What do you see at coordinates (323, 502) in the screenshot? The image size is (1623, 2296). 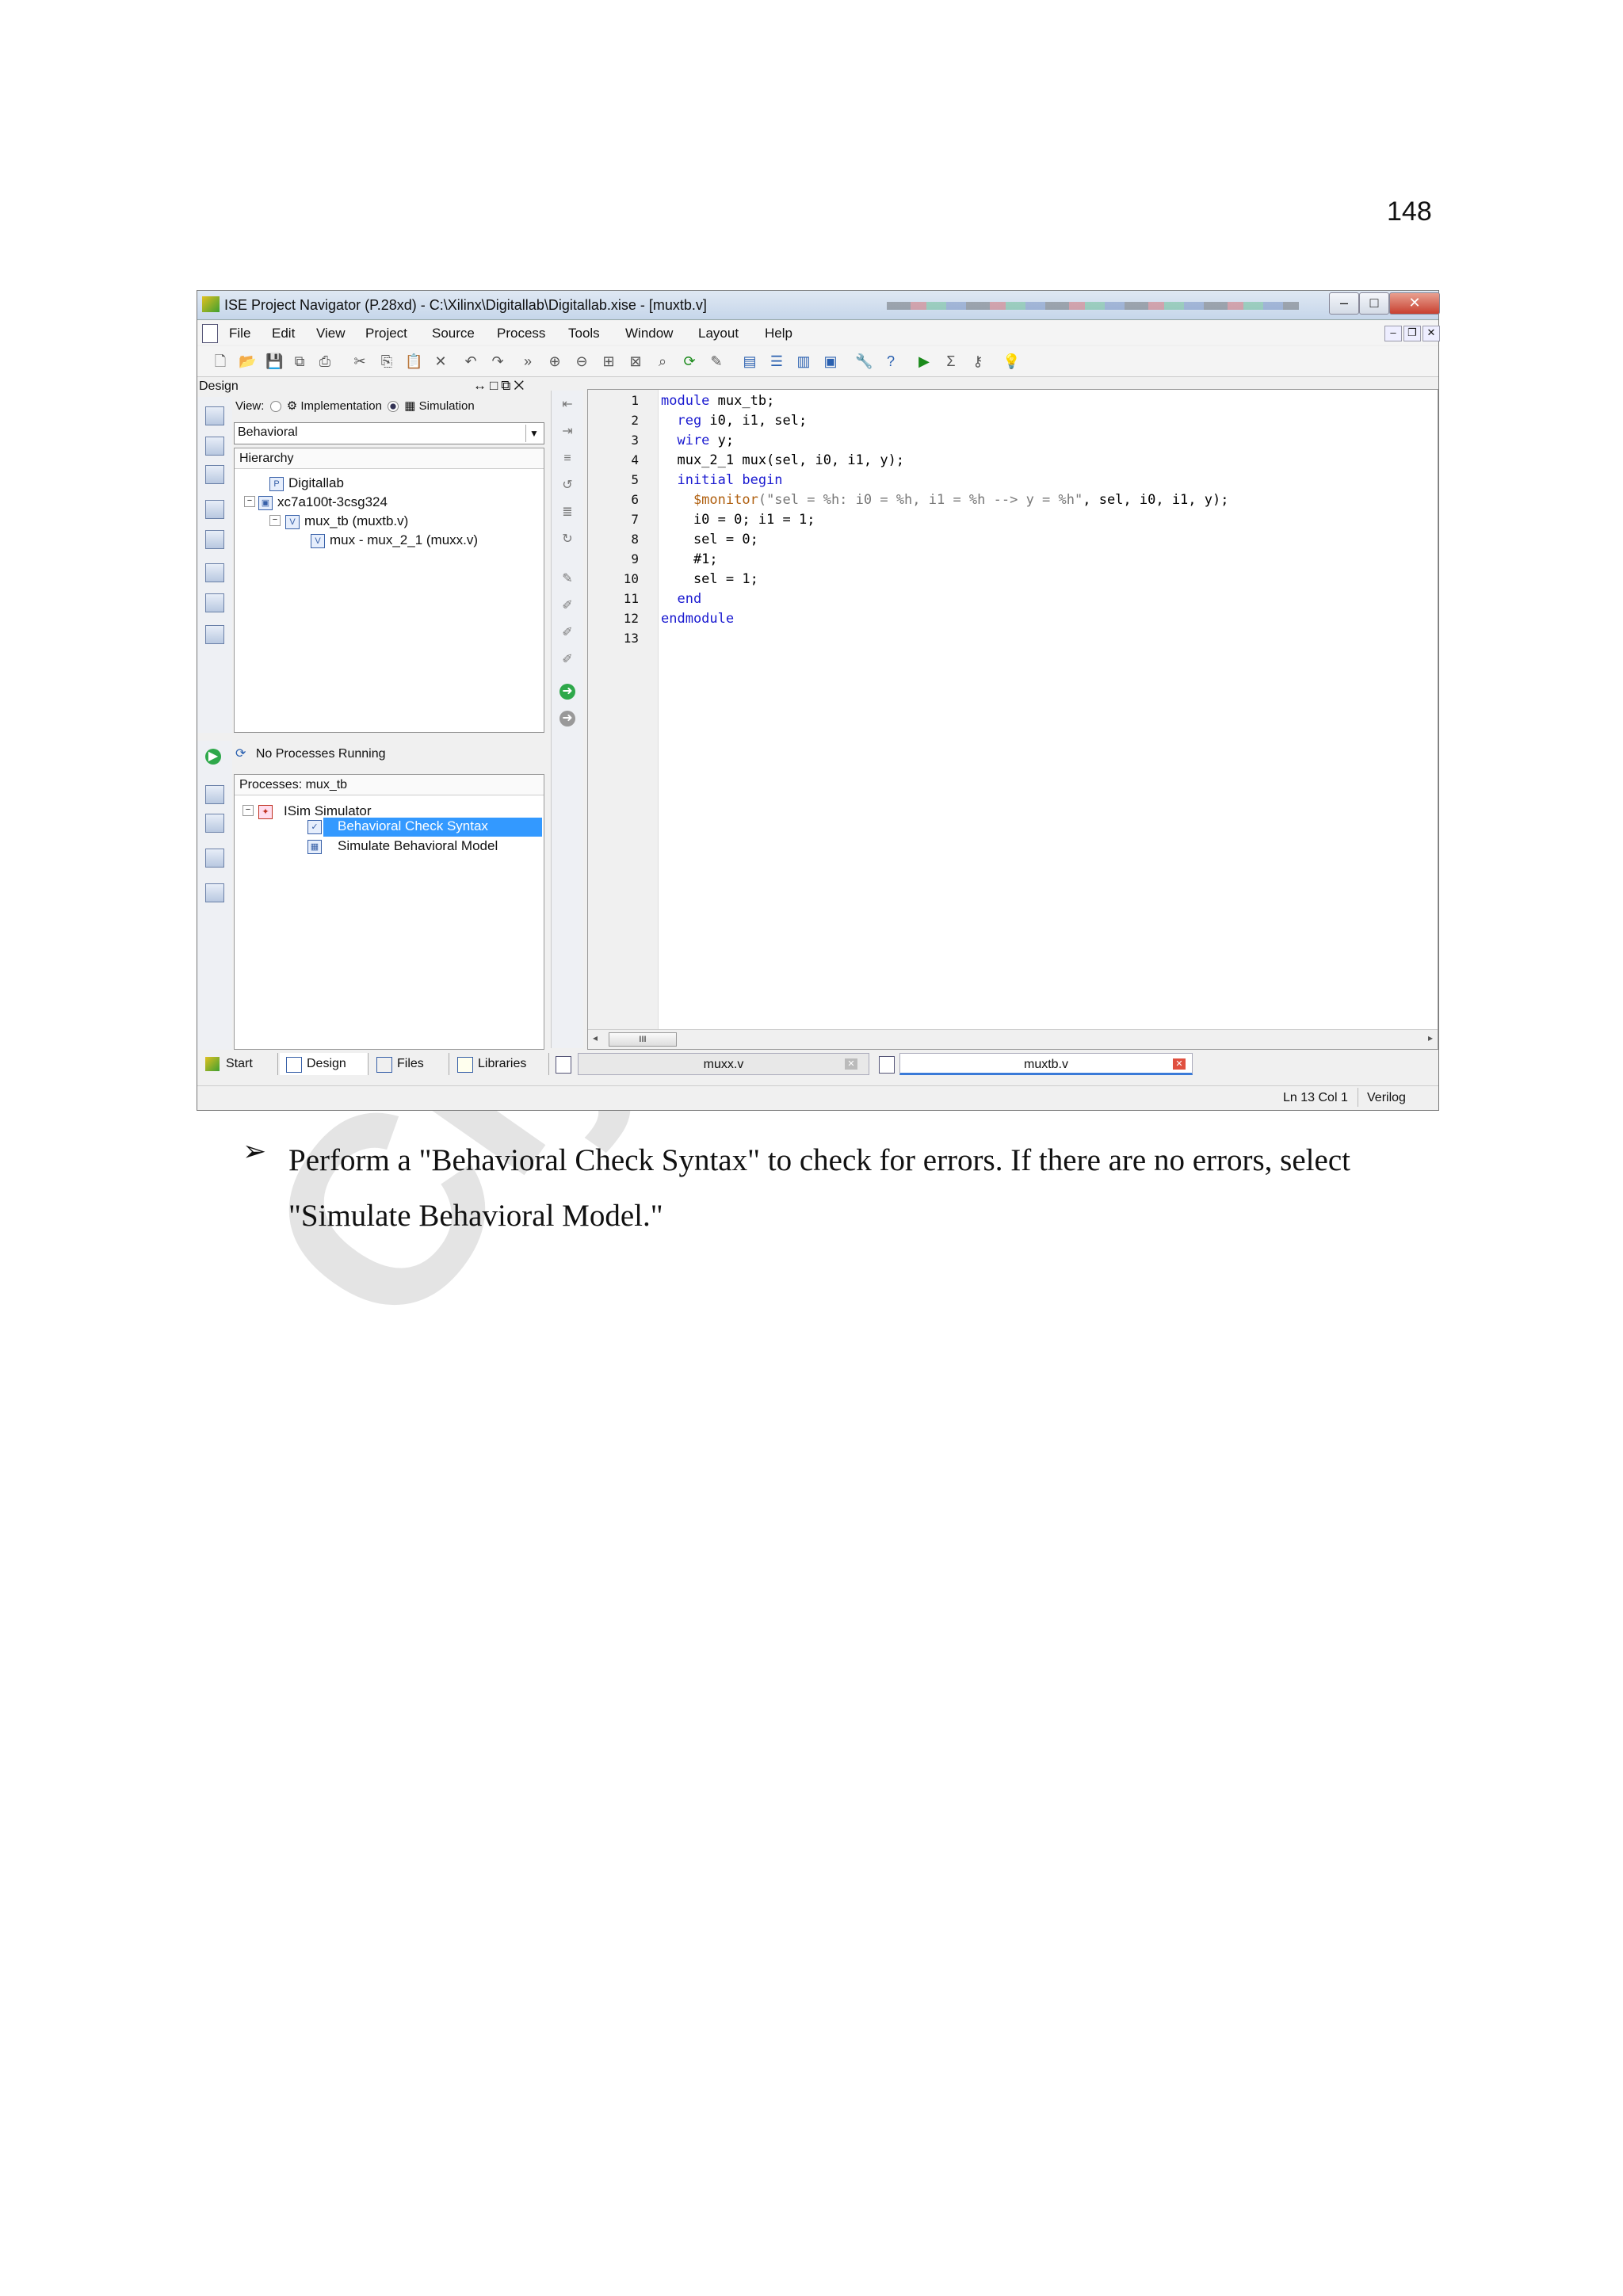 I see `tree-item-device: ▣ xc7a100t-3csg324` at bounding box center [323, 502].